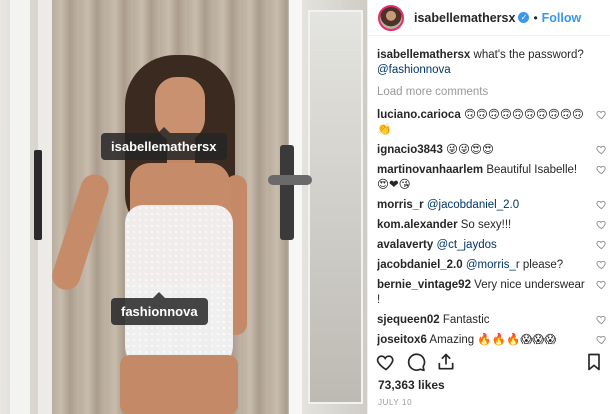 This screenshot has height=414, width=610. What do you see at coordinates (335, 207) in the screenshot?
I see `door-glass` at bounding box center [335, 207].